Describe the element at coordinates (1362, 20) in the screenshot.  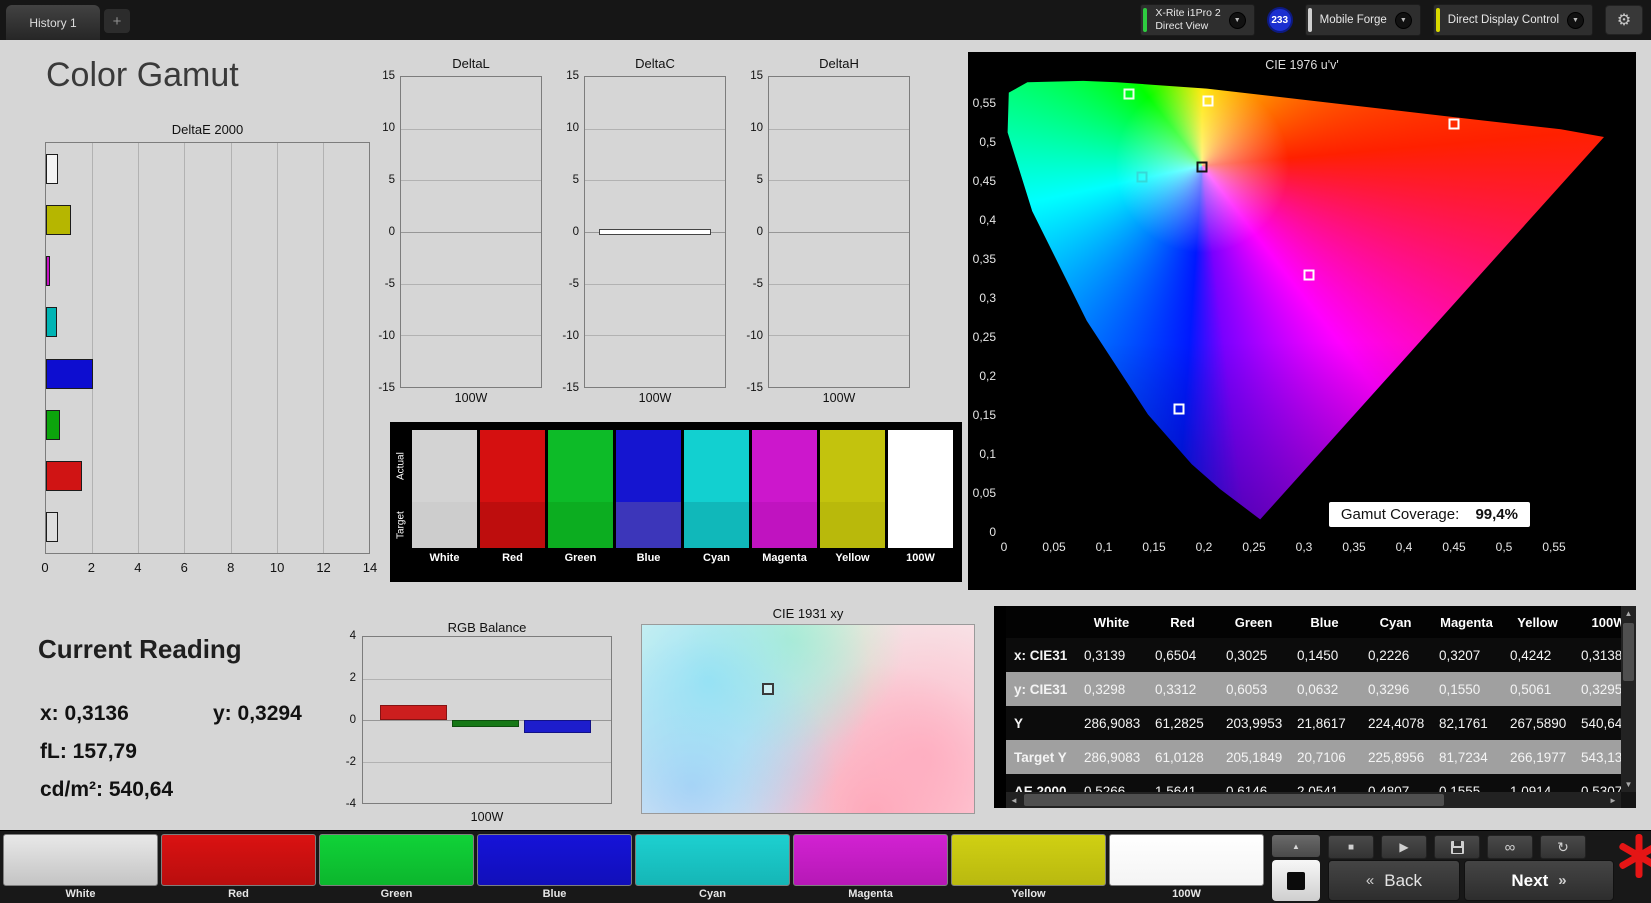
I see `pattern-source-selector: Mobile Forge ▼` at that location.